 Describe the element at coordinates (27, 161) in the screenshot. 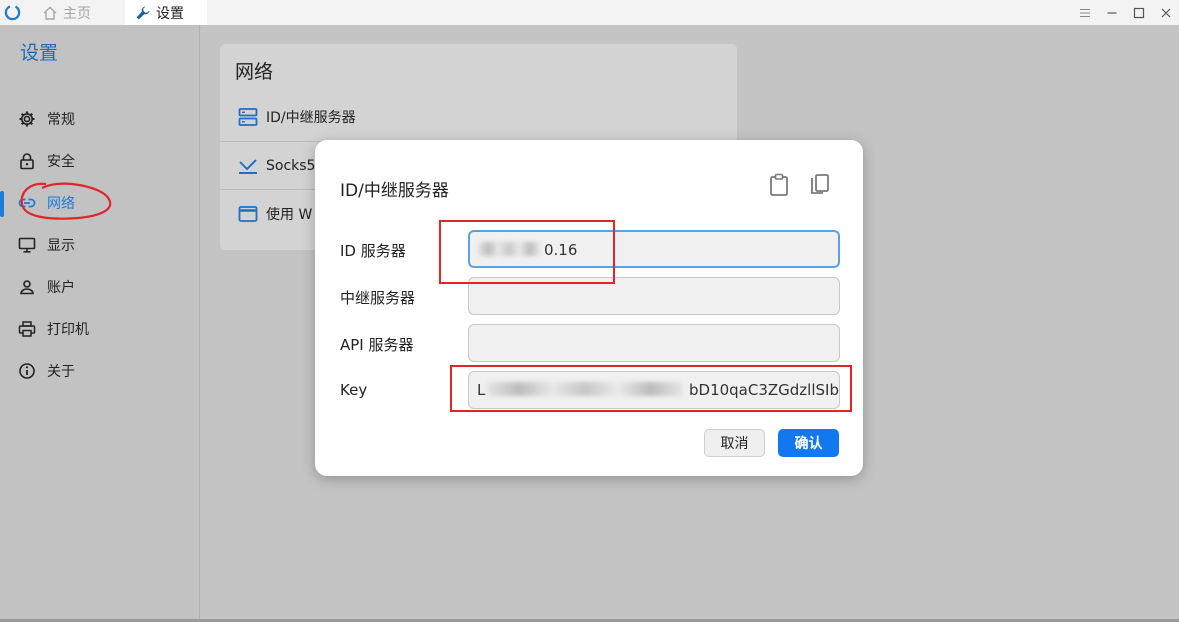

I see `lock-icon` at that location.